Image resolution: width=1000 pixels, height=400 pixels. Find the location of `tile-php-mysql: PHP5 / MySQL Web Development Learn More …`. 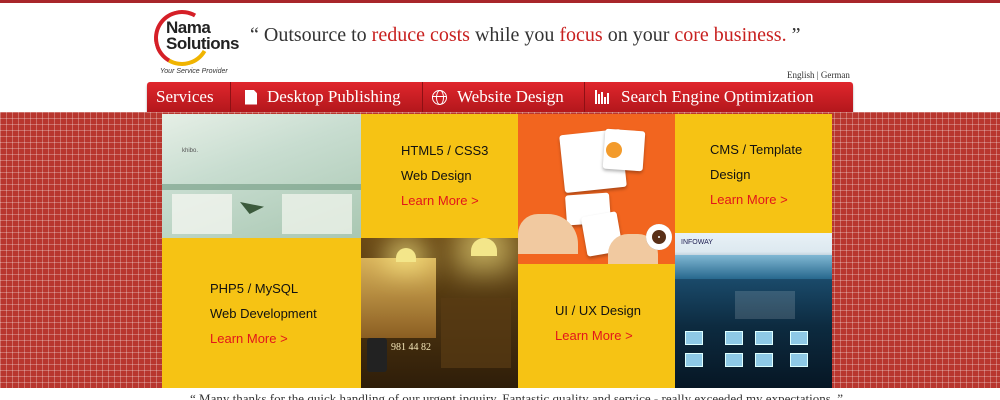

tile-php-mysql: PHP5 / MySQL Web Development Learn More … is located at coordinates (261, 313).